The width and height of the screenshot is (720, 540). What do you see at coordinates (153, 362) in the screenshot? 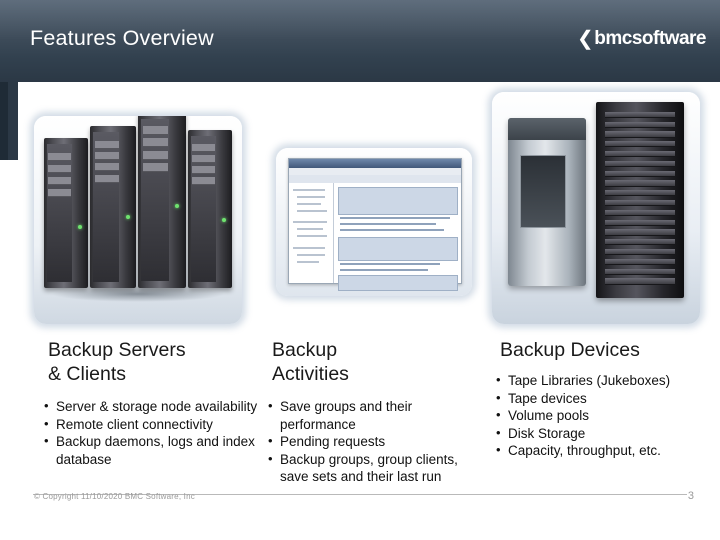
I see `column-heading-servers: Backup Servers & Clients` at bounding box center [153, 362].